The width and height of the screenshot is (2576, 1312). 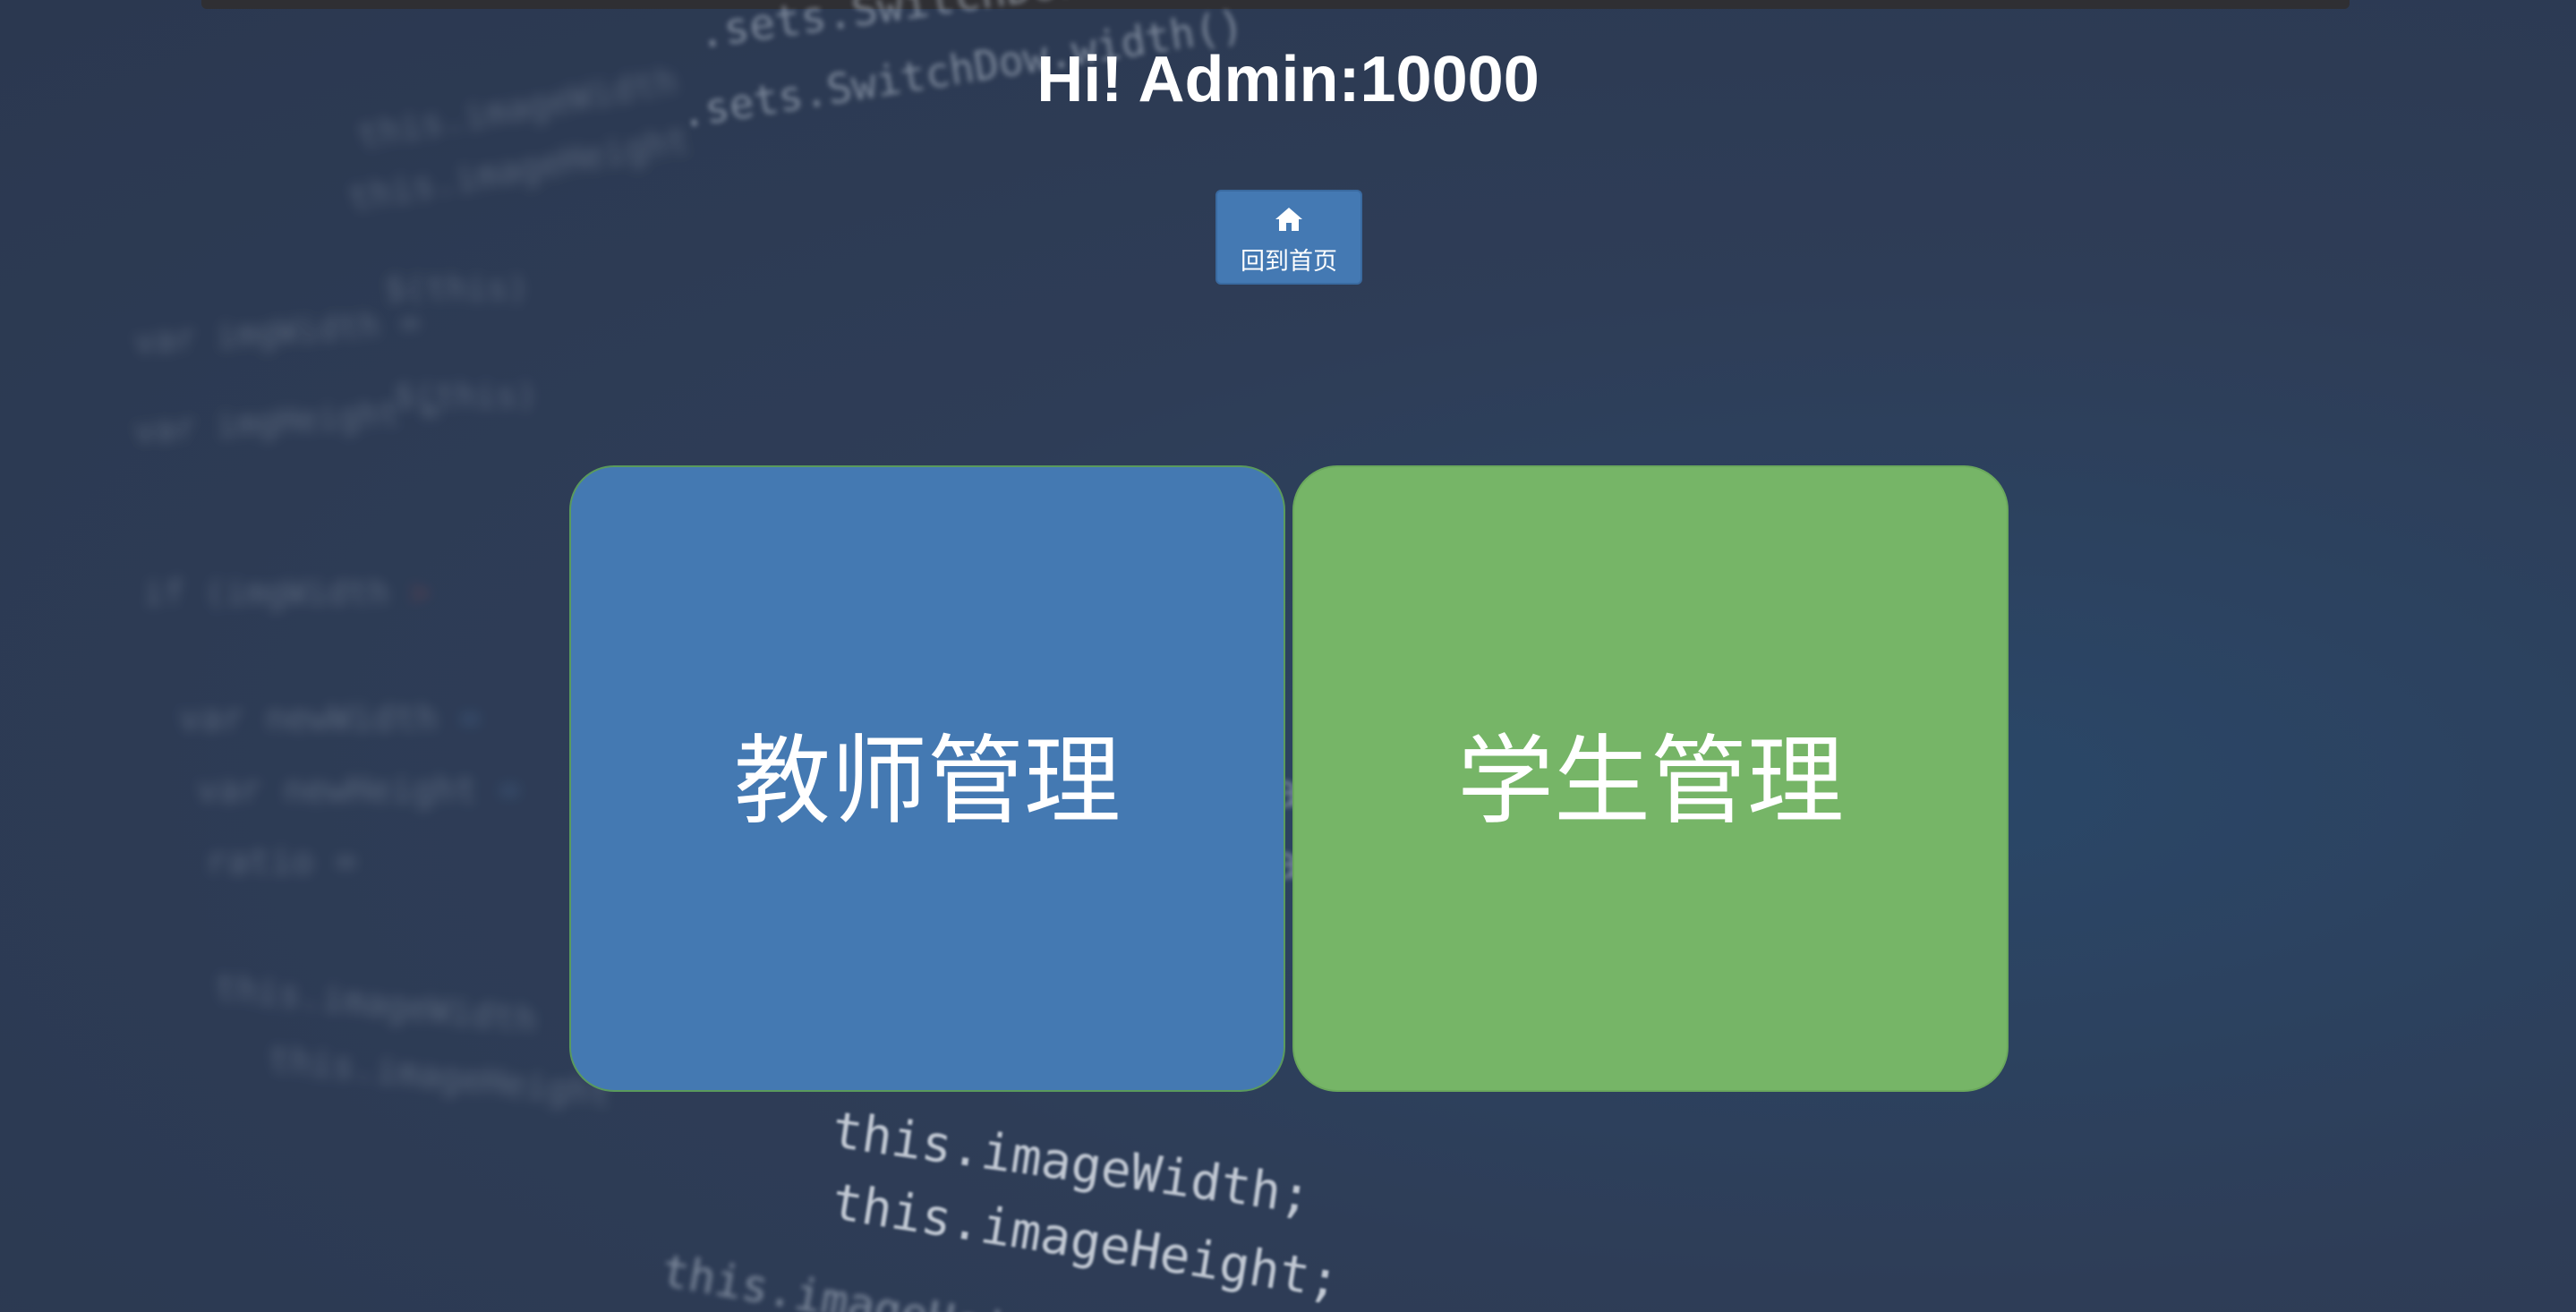 I want to click on teacher-management-card: 教师管理, so click(x=927, y=778).